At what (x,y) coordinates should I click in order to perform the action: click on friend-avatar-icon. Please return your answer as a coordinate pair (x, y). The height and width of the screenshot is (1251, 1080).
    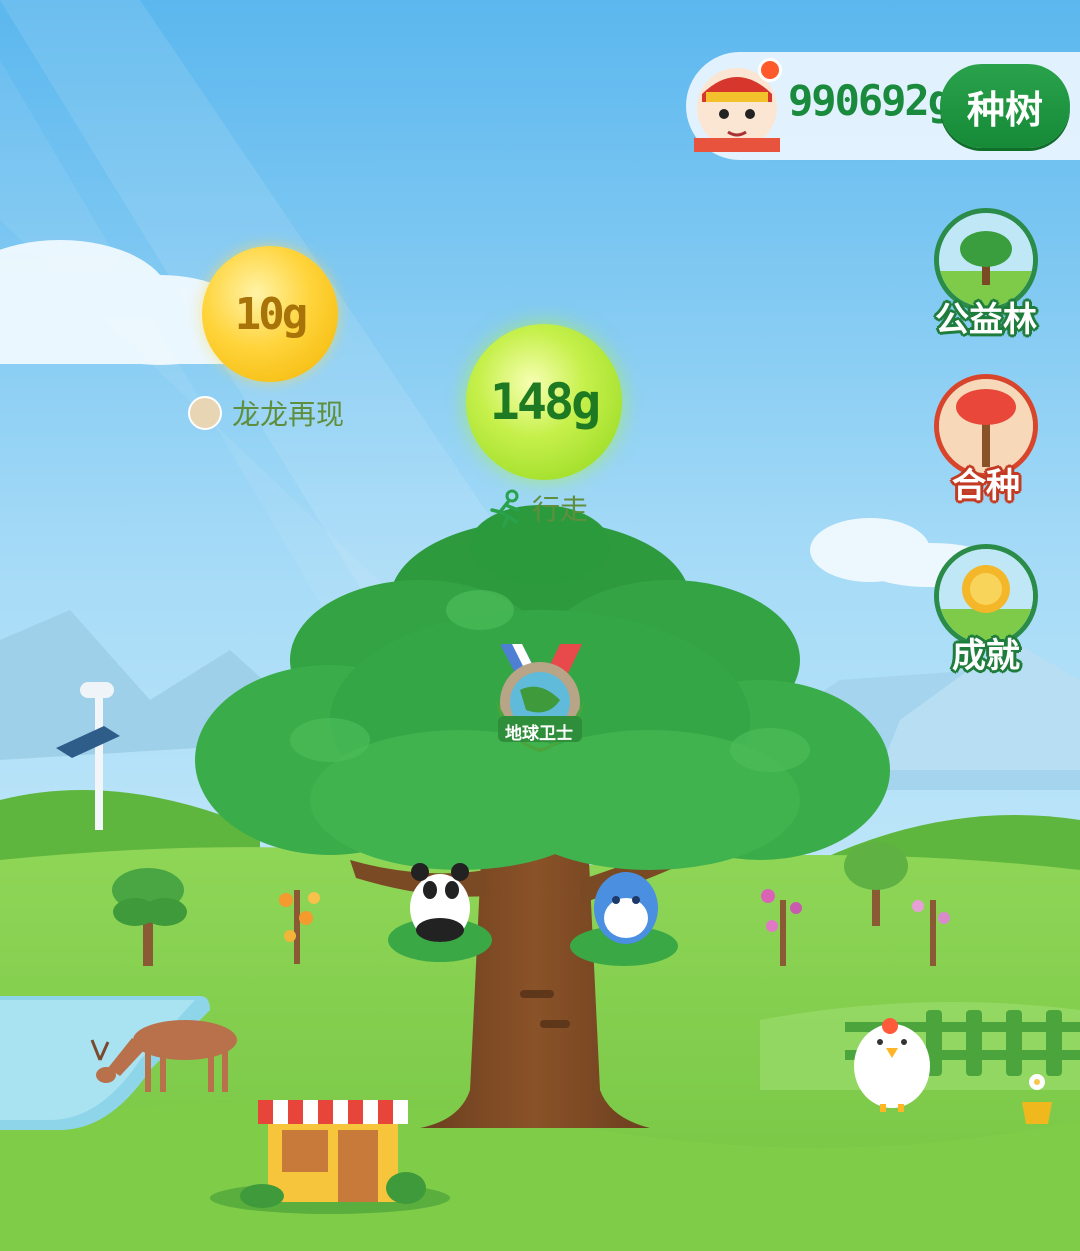
    Looking at the image, I should click on (205, 413).